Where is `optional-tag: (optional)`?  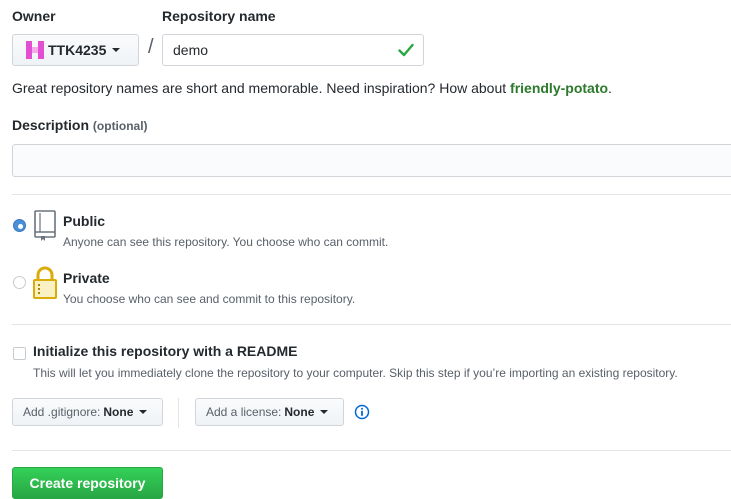 optional-tag: (optional) is located at coordinates (120, 126).